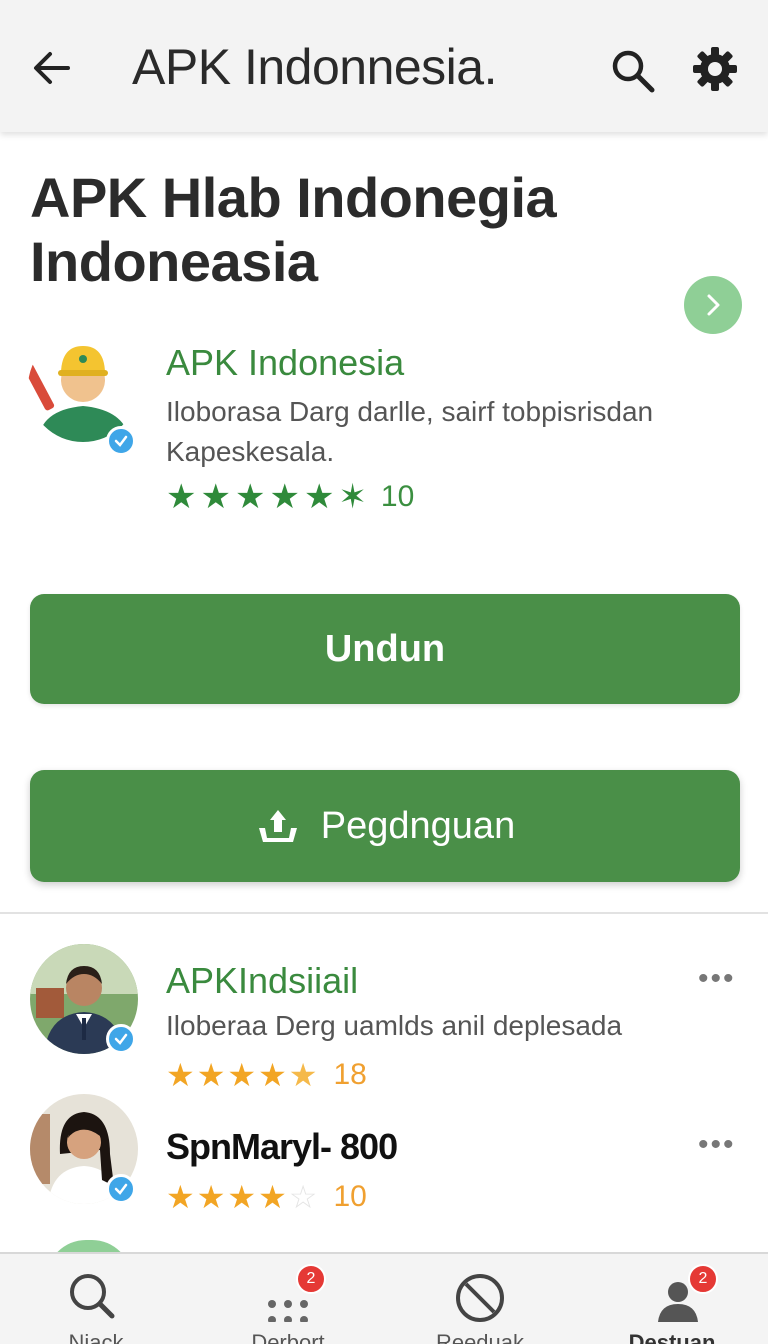 This screenshot has width=768, height=1344. I want to click on download-button: Undun, so click(385, 649).